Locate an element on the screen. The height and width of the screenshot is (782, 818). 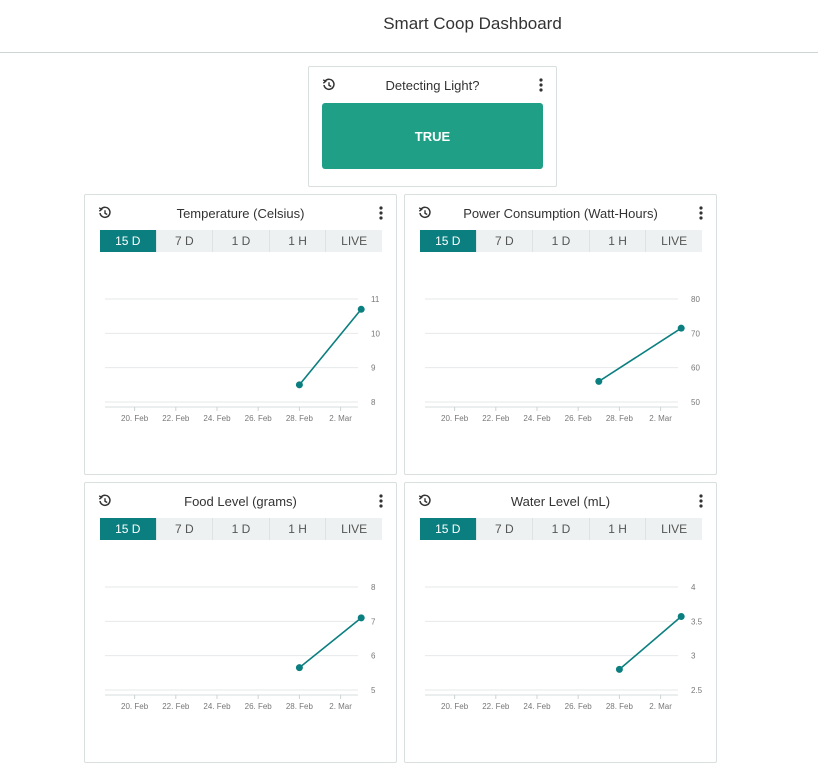
y-tick-label: 50 is located at coordinates (695, 402).